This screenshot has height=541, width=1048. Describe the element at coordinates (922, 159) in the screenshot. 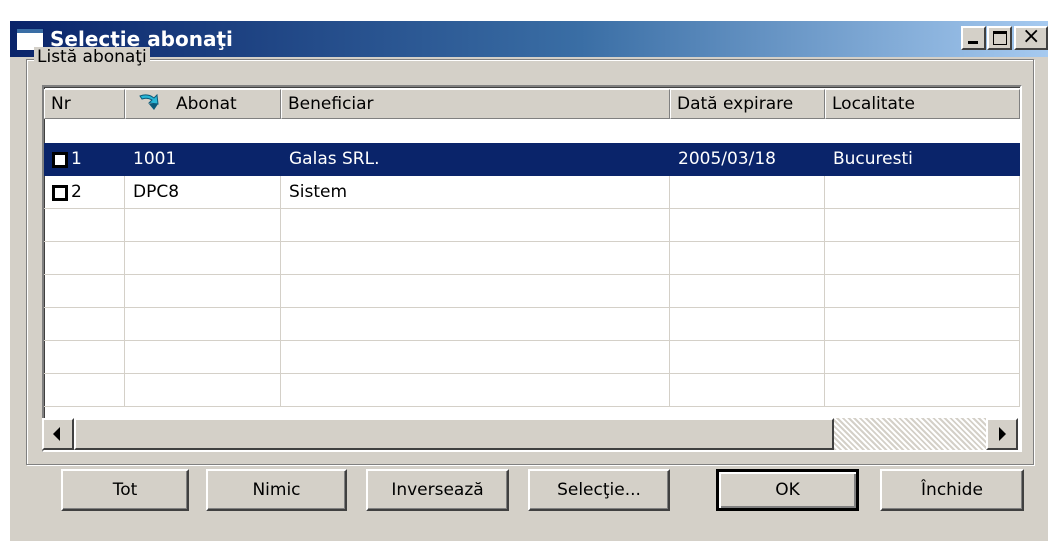

I see `cell-localitate: Bucuresti` at that location.